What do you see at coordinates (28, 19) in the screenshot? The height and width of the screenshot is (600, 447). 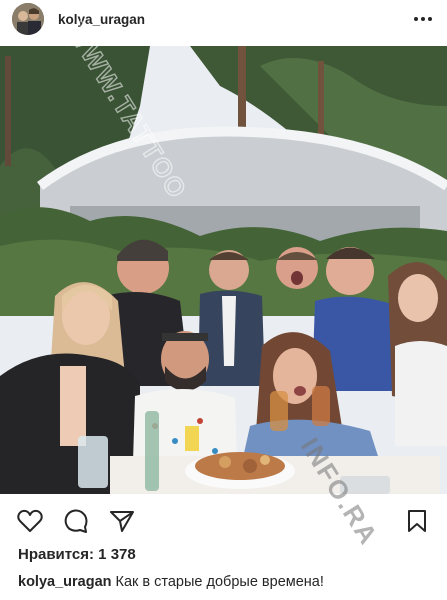 I see `avatar` at bounding box center [28, 19].